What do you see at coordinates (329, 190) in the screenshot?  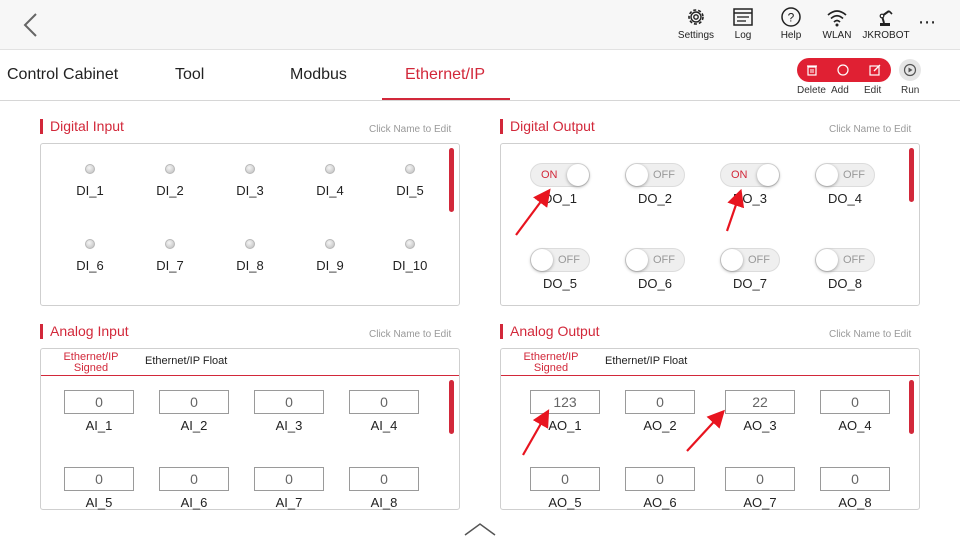 I see `di-name: DI_4` at bounding box center [329, 190].